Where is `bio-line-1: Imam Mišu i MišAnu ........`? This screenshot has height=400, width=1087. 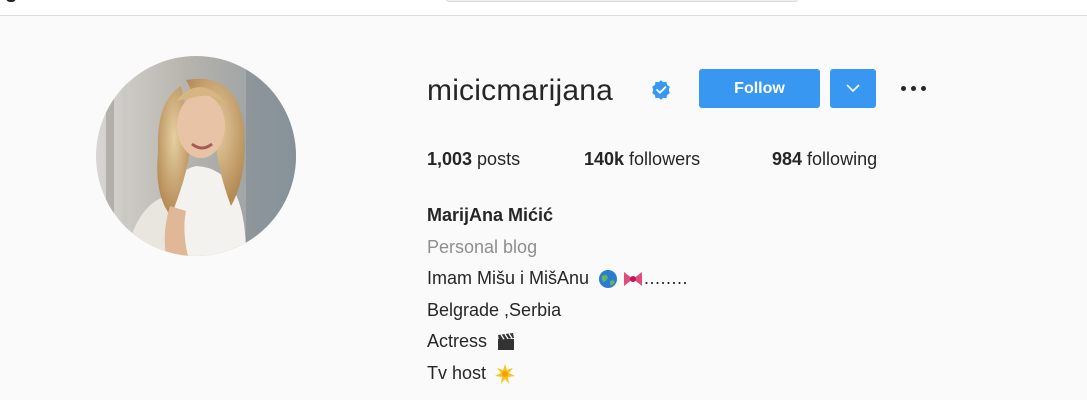 bio-line-1: Imam Mišu i MišAnu ........ is located at coordinates (557, 279).